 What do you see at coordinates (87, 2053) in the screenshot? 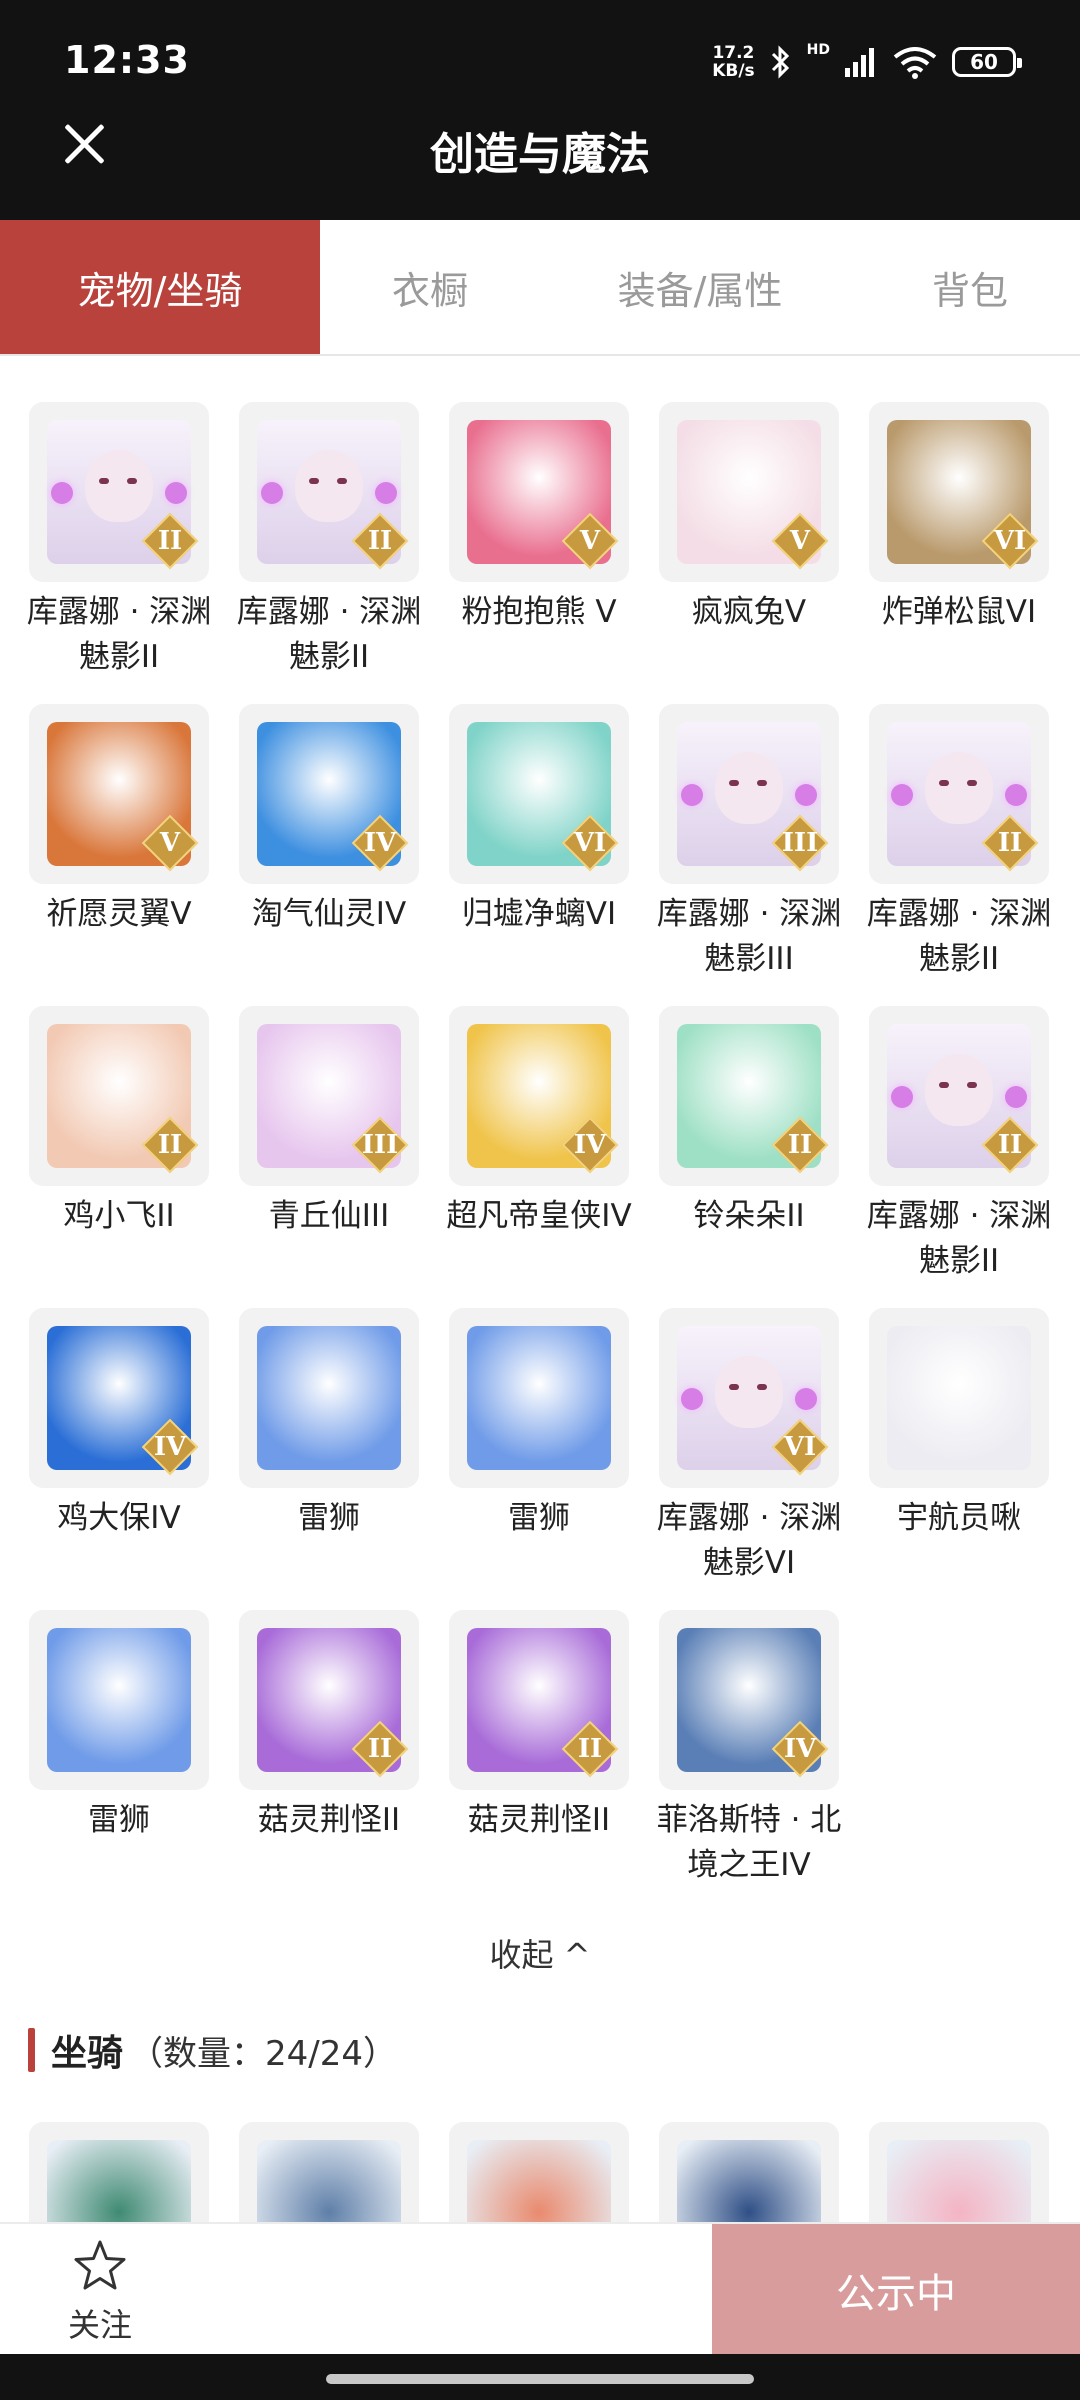
I see `mount-section-title: 坐骑` at bounding box center [87, 2053].